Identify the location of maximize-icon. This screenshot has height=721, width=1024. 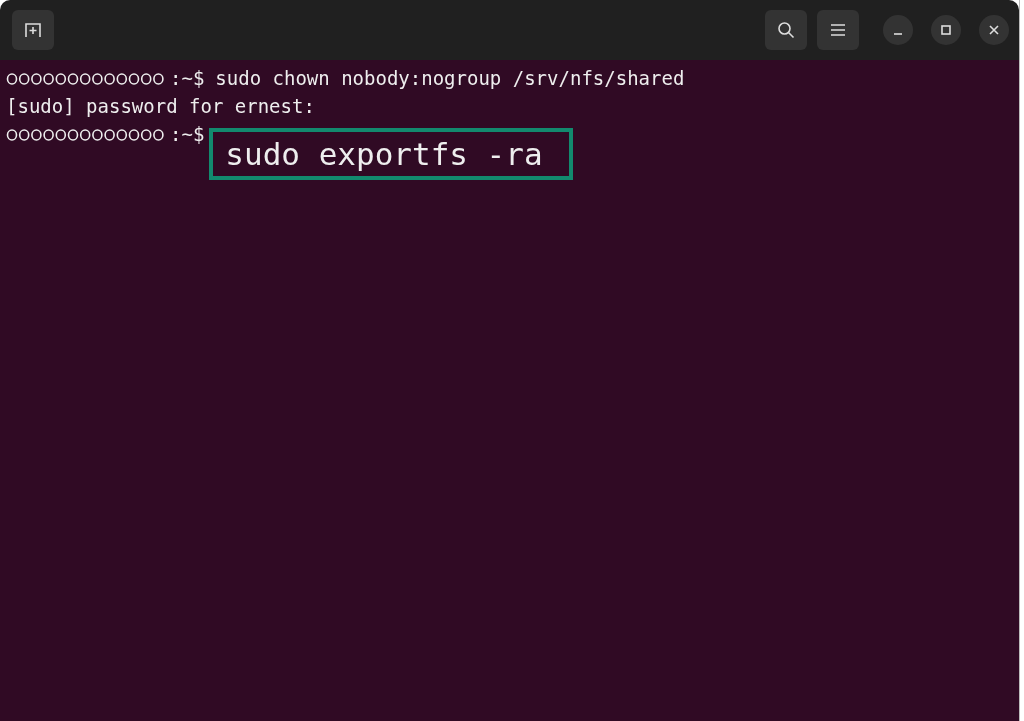
(946, 30).